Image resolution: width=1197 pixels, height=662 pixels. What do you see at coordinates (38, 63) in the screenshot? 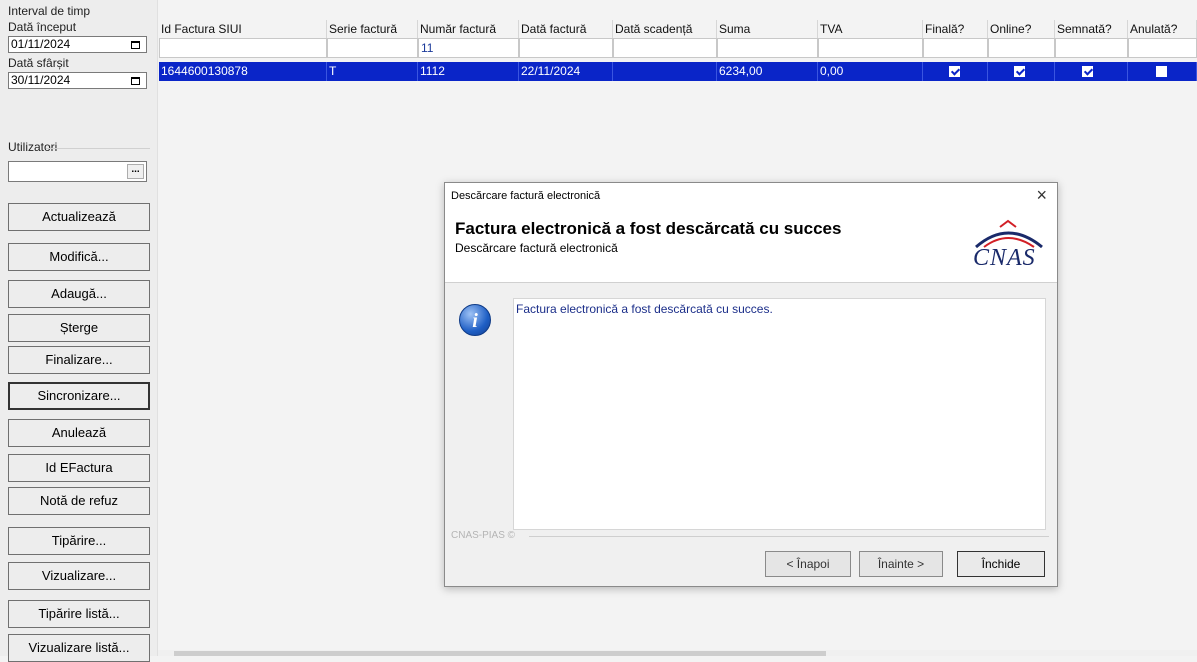
I see `end-date-label: Dată sfârșit` at bounding box center [38, 63].